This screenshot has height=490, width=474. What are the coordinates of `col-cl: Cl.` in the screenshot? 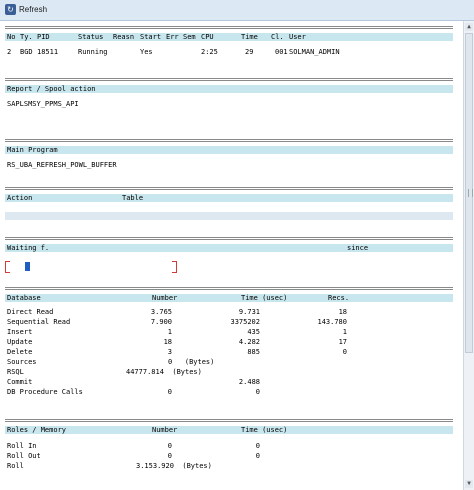 It's located at (277, 37).